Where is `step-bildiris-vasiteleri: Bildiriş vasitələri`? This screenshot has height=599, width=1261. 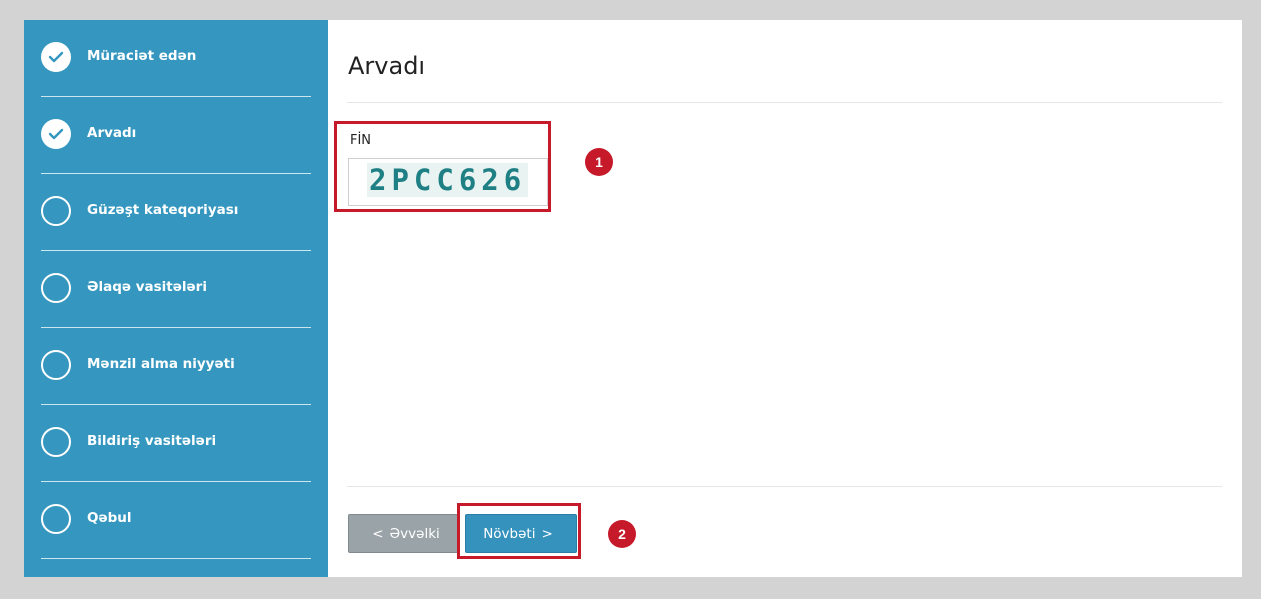
step-bildiris-vasiteleri: Bildiriş vasitələri is located at coordinates (176, 443).